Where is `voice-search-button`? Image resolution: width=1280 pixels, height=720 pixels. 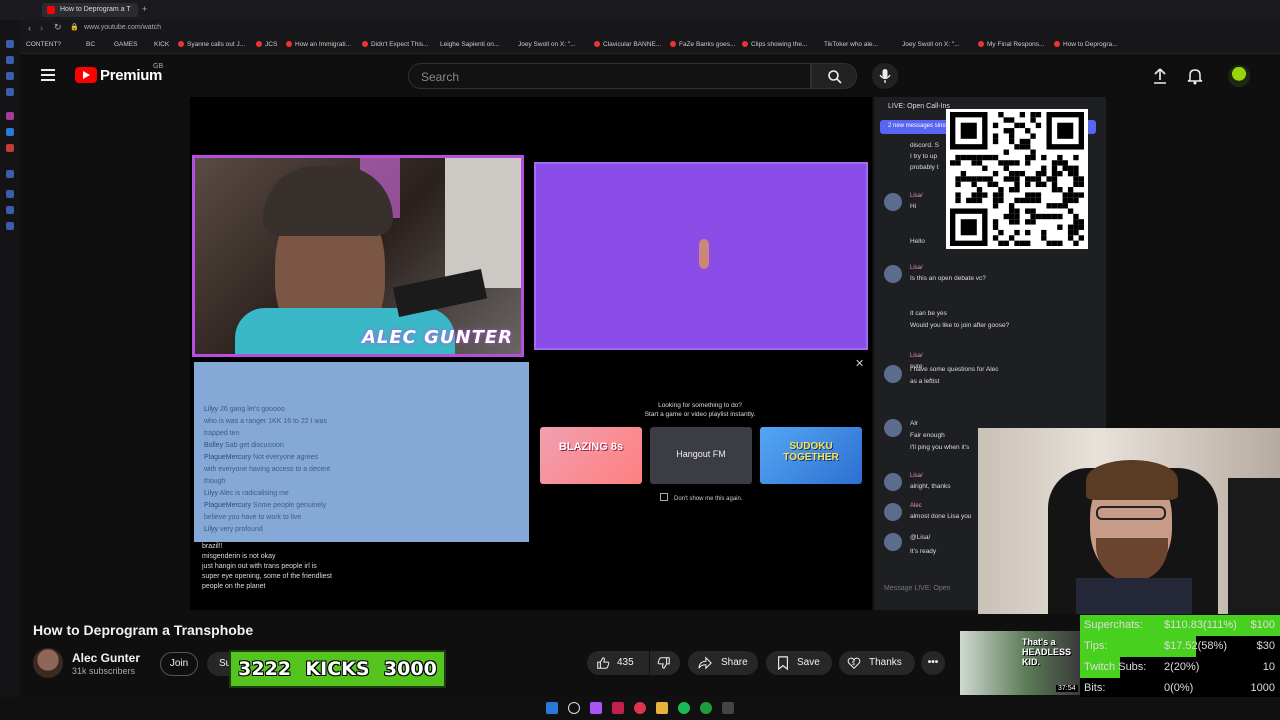 voice-search-button is located at coordinates (885, 76).